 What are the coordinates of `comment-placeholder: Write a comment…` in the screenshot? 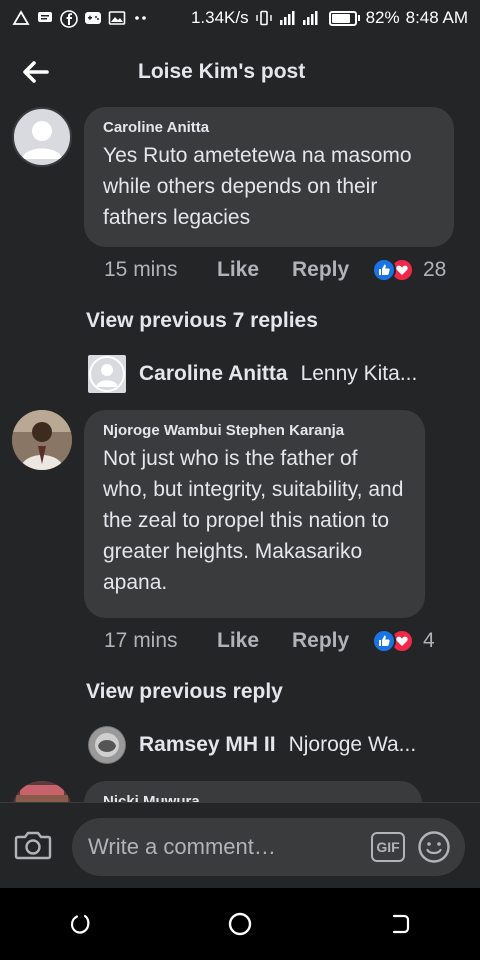 It's located at (182, 846).